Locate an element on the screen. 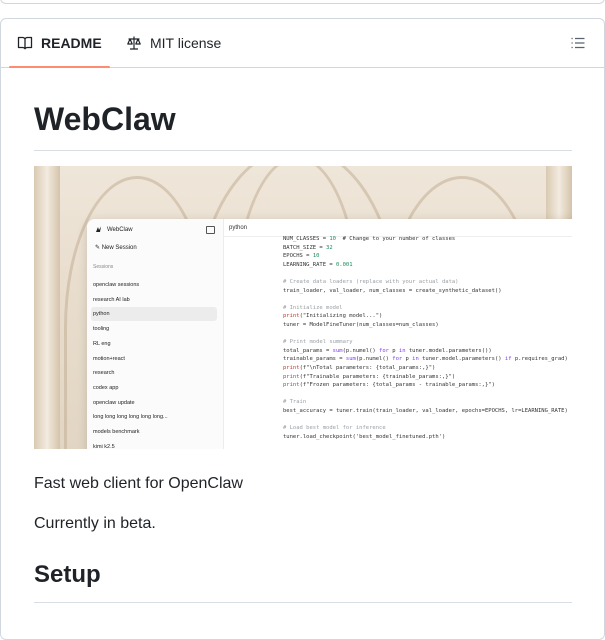  new-session-label: New Session is located at coordinates (119, 248).